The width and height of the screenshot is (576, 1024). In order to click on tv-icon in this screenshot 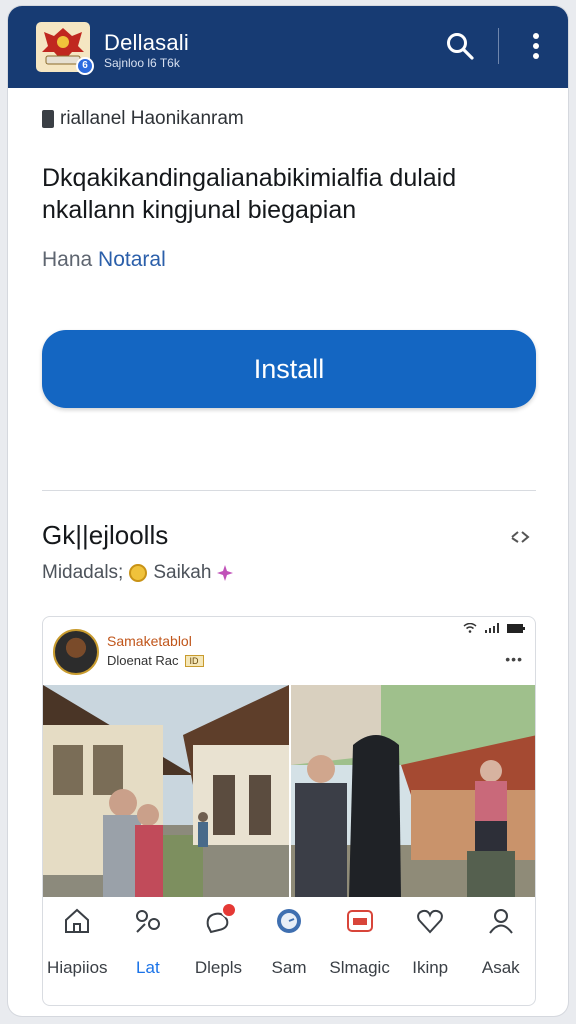, I will do `click(360, 921)`.